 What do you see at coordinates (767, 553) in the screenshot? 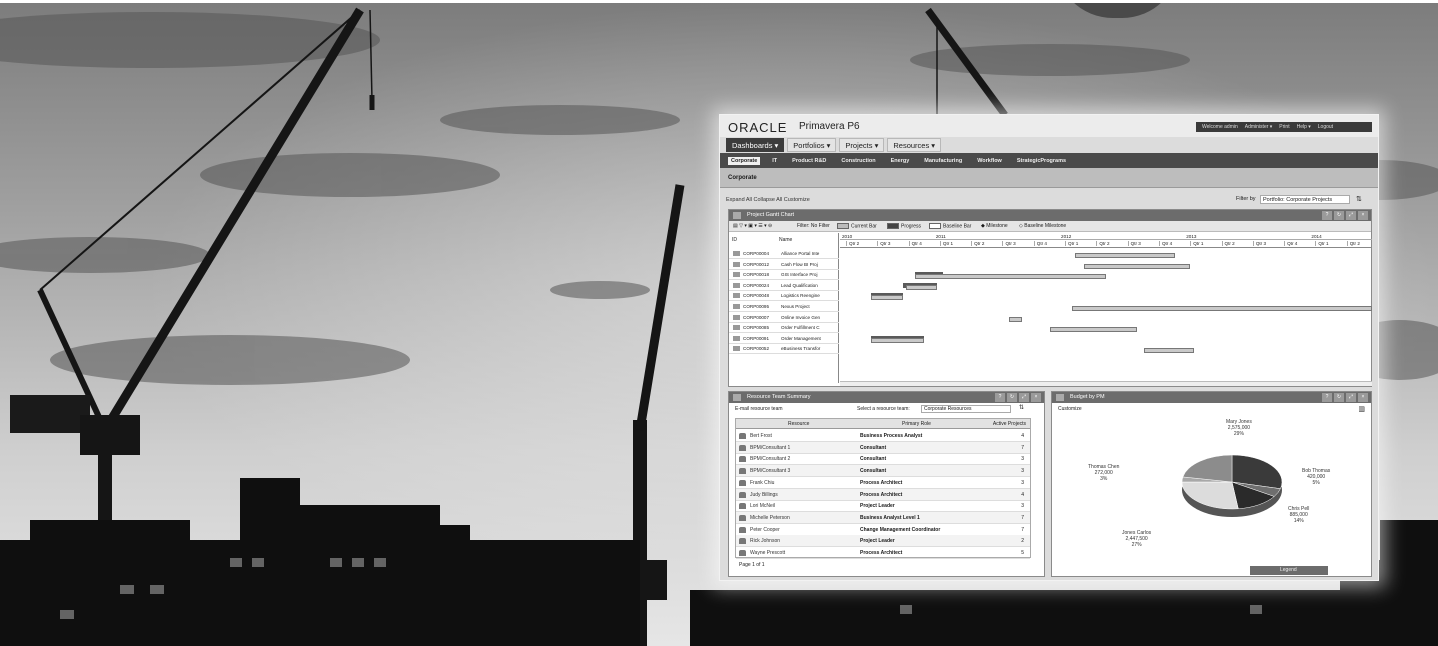
I see `resource-name: Wayne Prescott` at bounding box center [767, 553].